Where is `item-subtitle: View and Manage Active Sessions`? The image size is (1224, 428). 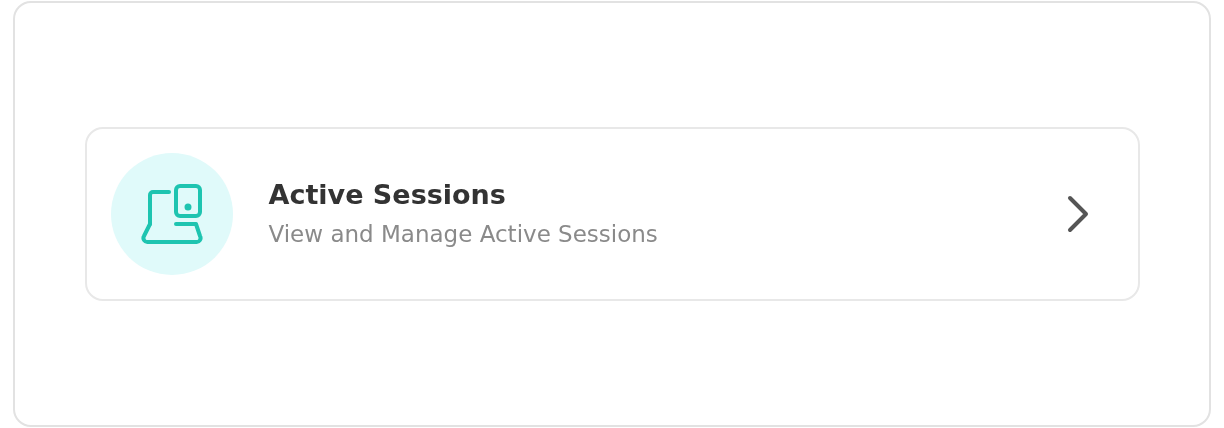 item-subtitle: View and Manage Active Sessions is located at coordinates (463, 235).